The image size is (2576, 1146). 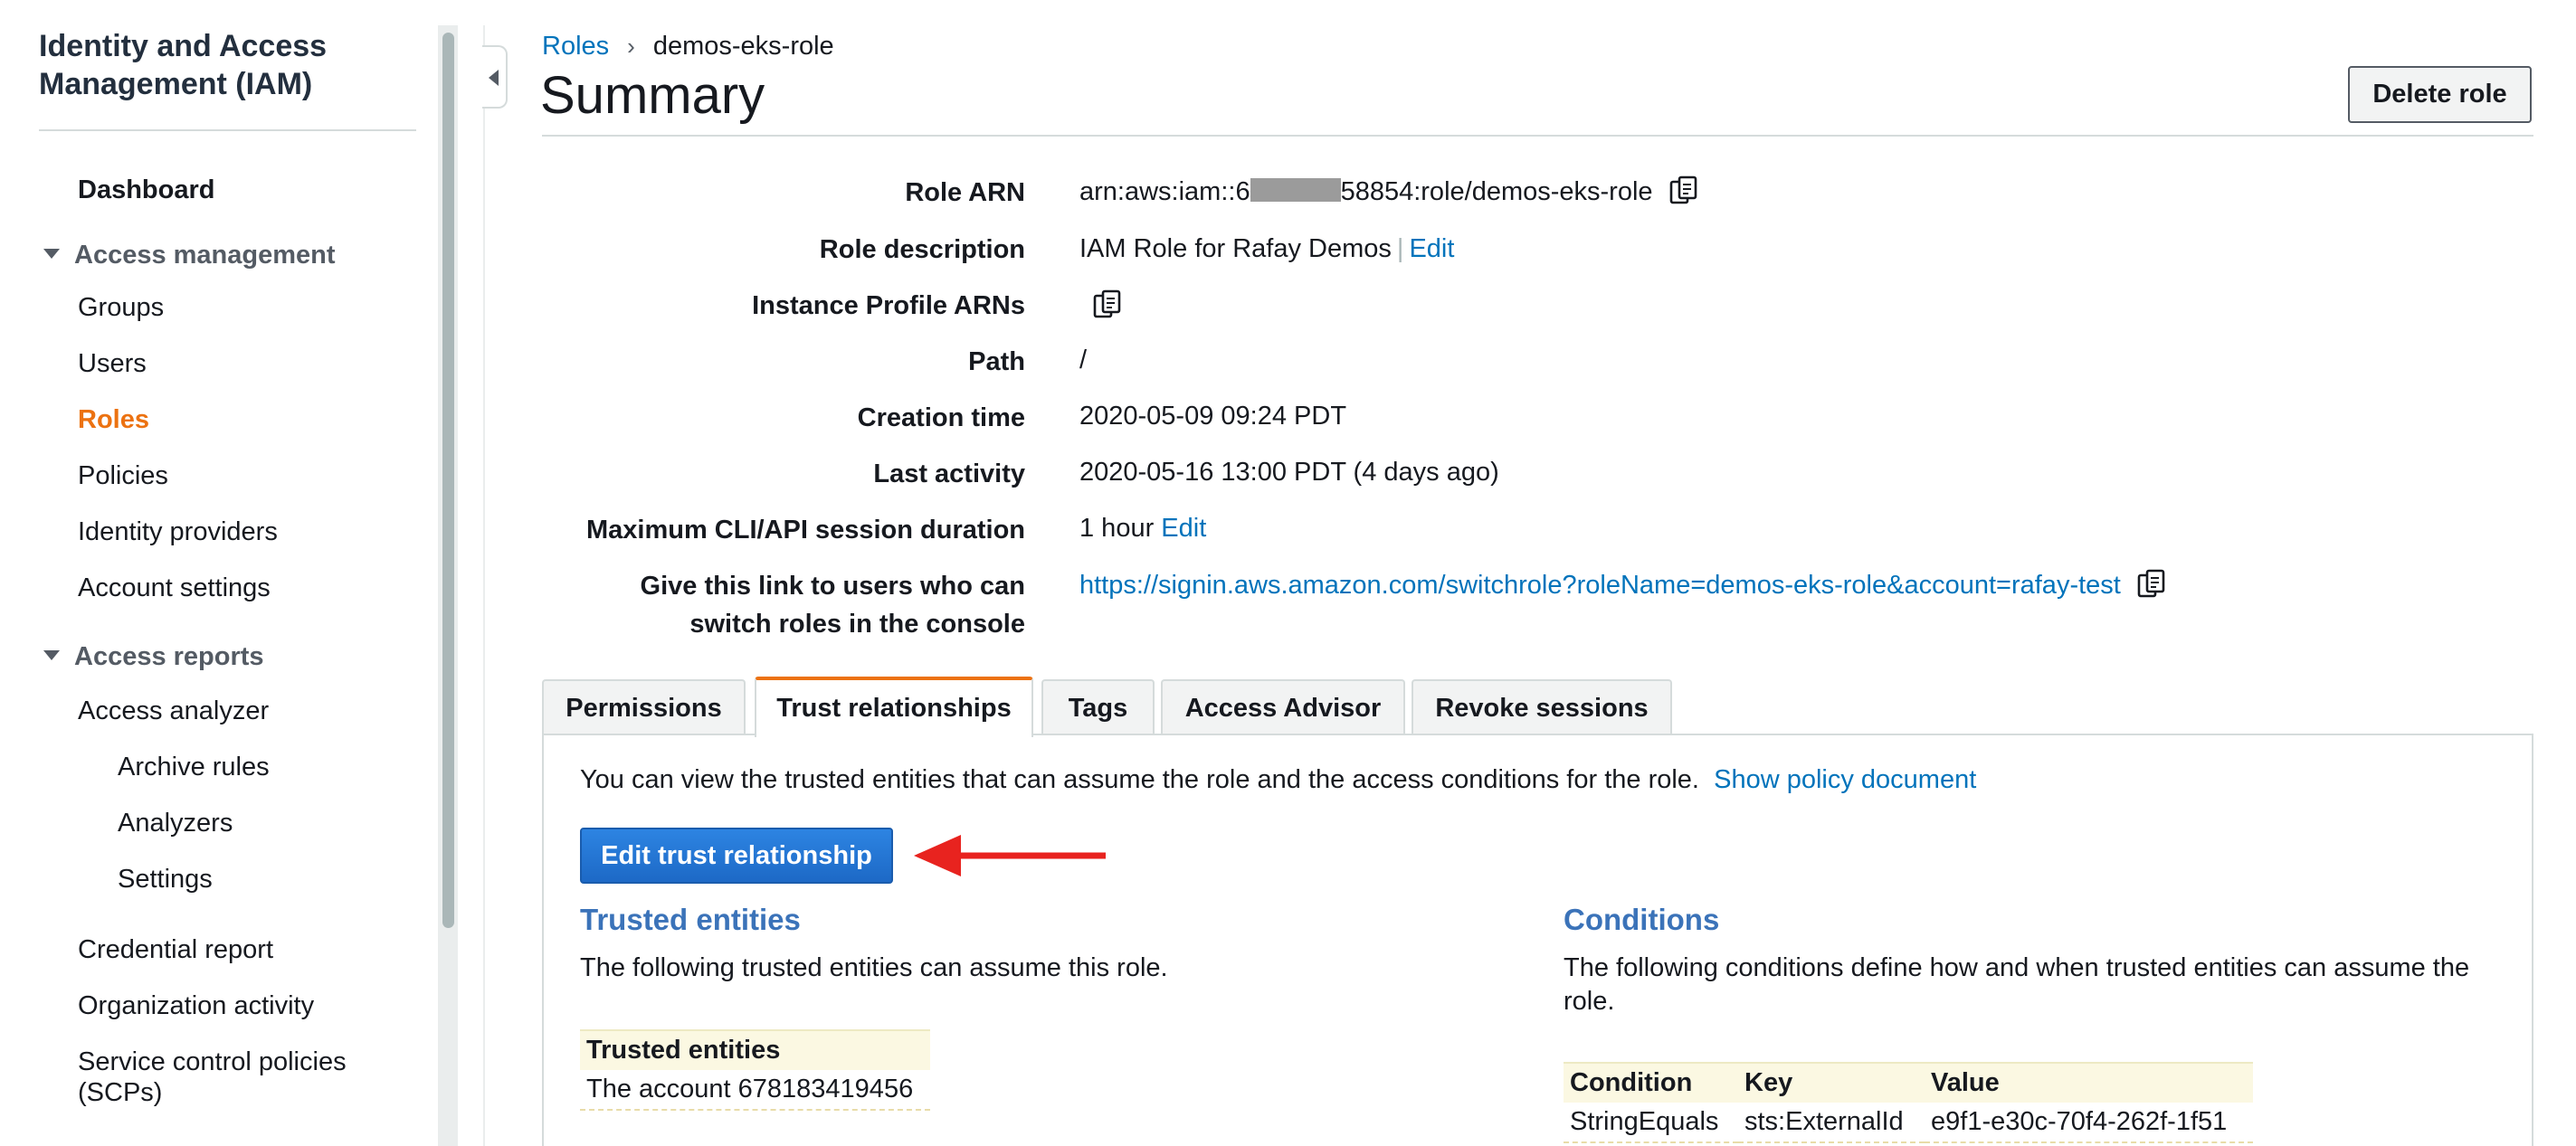 What do you see at coordinates (1295, 190) in the screenshot?
I see `redacted-account-id` at bounding box center [1295, 190].